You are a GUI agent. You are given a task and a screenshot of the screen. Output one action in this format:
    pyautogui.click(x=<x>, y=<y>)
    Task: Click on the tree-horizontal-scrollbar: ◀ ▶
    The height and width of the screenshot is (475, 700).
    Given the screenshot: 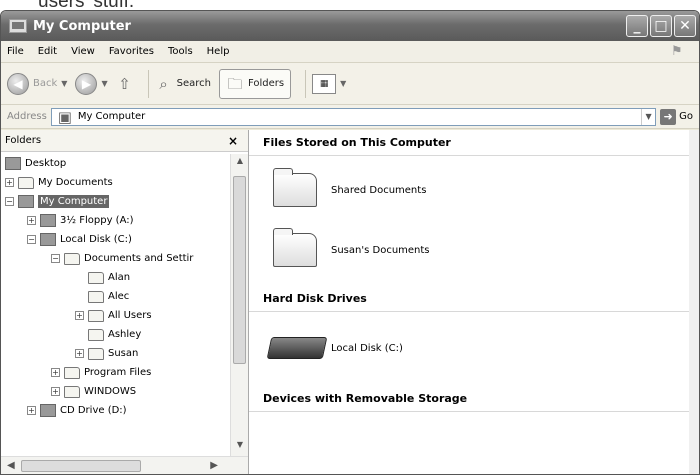 What is the action you would take?
    pyautogui.click(x=124, y=465)
    